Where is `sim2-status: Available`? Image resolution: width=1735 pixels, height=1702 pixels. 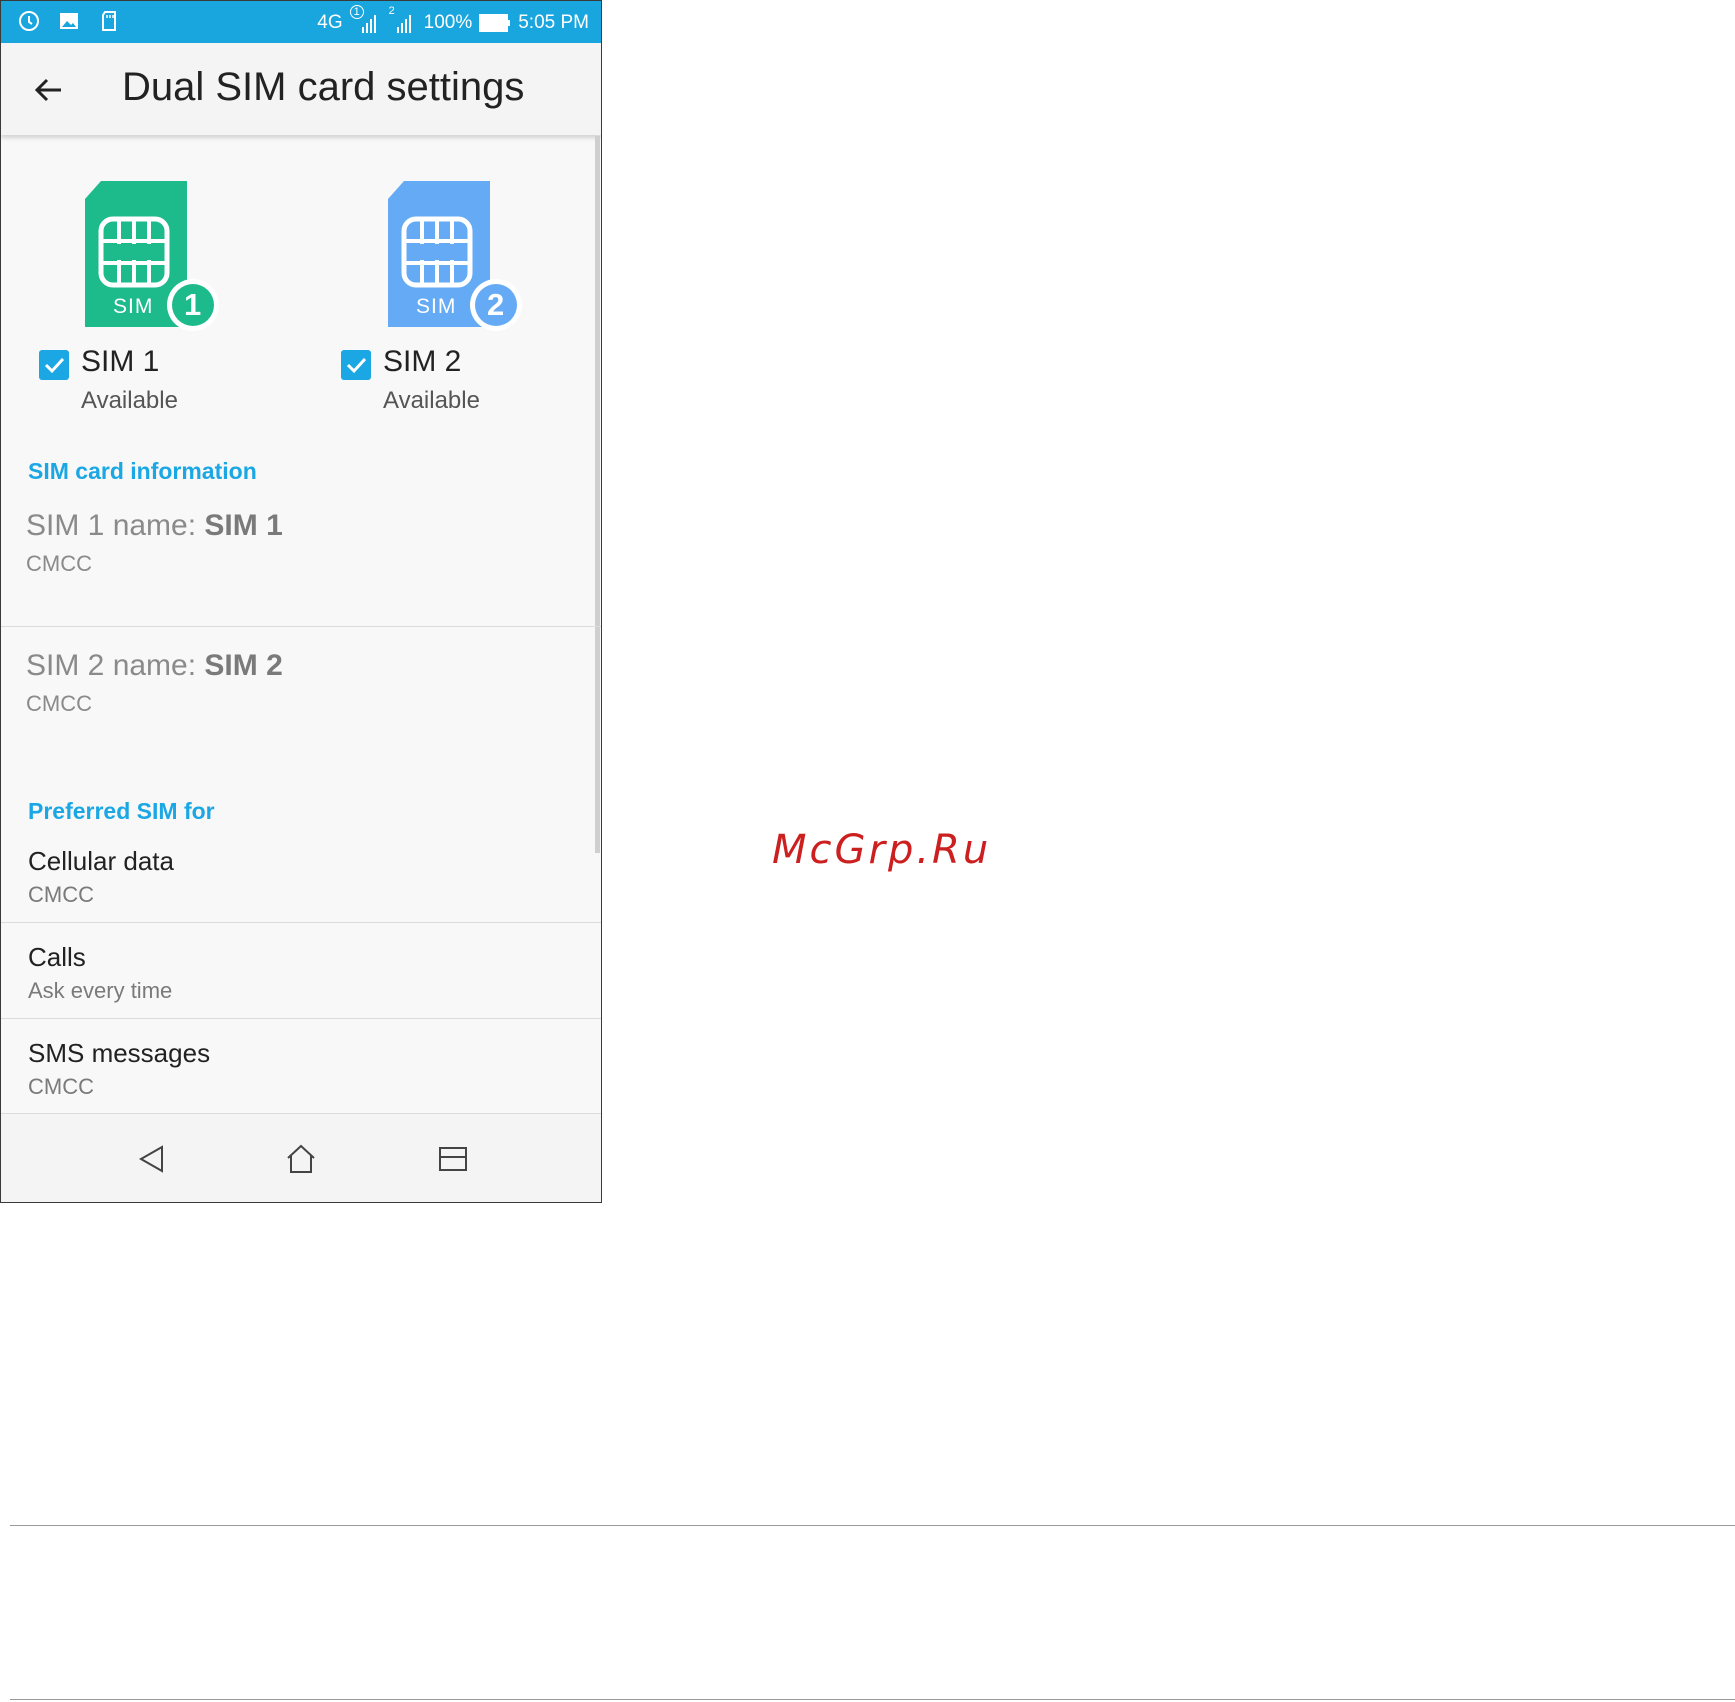
sim2-status: Available is located at coordinates (431, 400).